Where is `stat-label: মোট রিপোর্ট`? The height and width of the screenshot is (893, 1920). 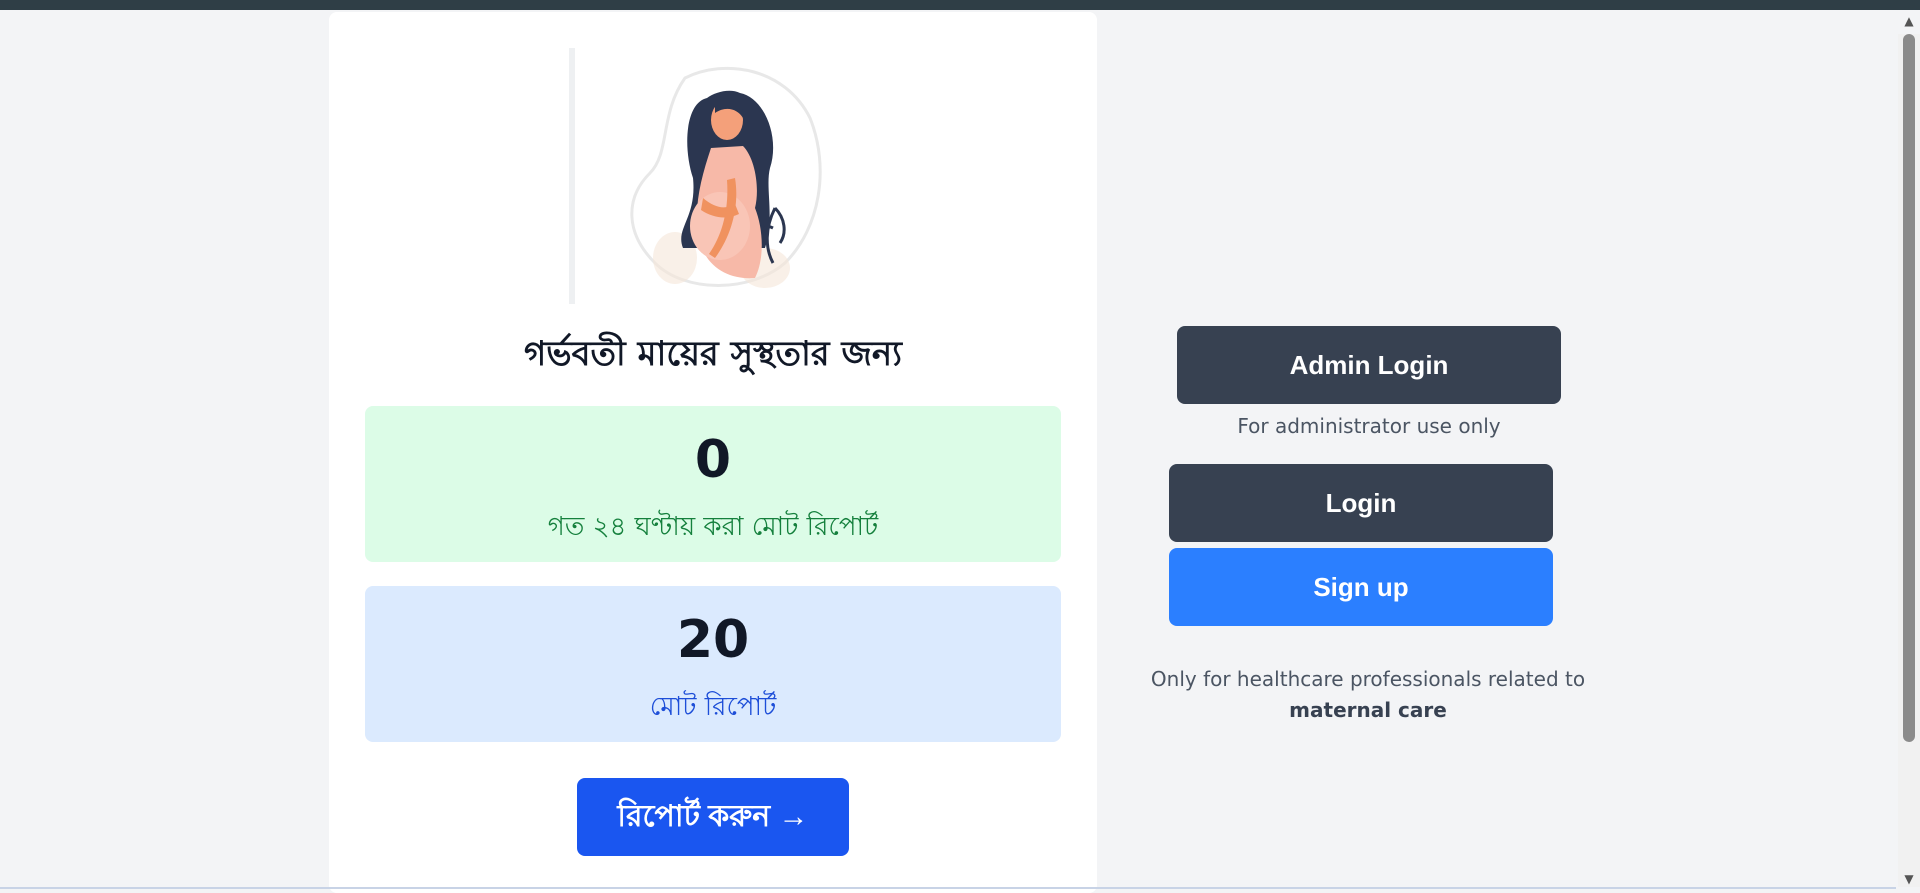
stat-label: মোট রিপোর্ট is located at coordinates (713, 707).